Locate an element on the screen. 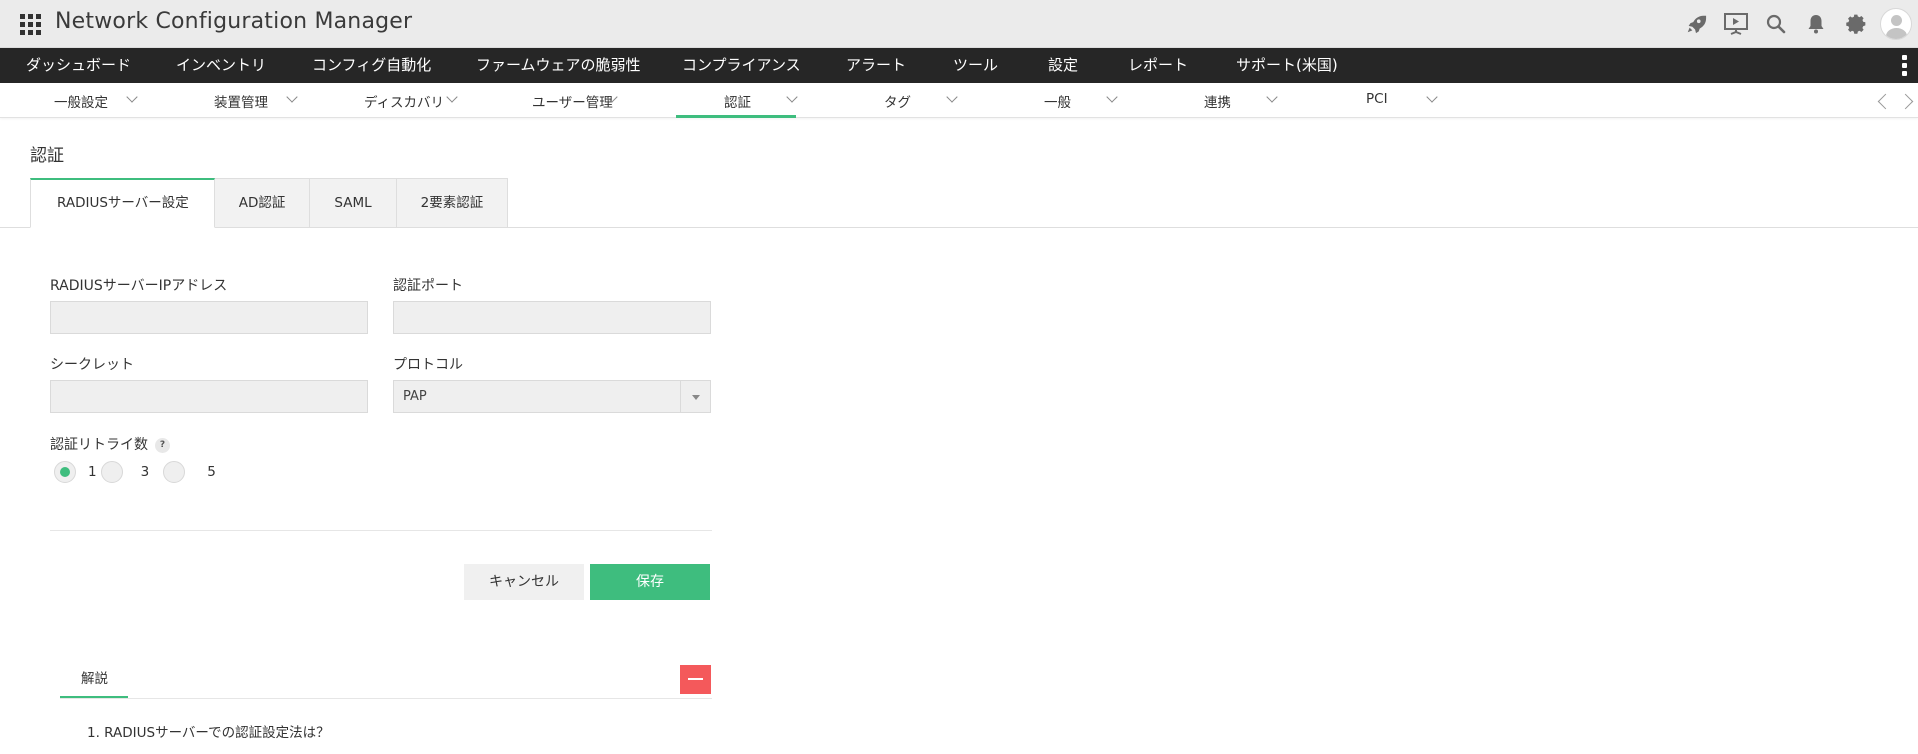 Image resolution: width=1918 pixels, height=754 pixels. subnav-label: PCI is located at coordinates (1377, 99).